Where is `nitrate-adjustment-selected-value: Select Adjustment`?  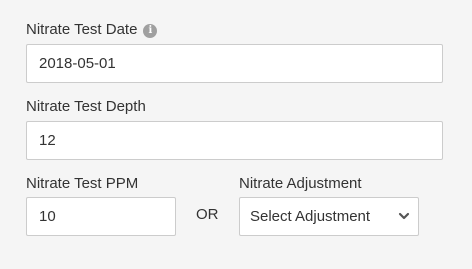
nitrate-adjustment-selected-value: Select Adjustment is located at coordinates (310, 216).